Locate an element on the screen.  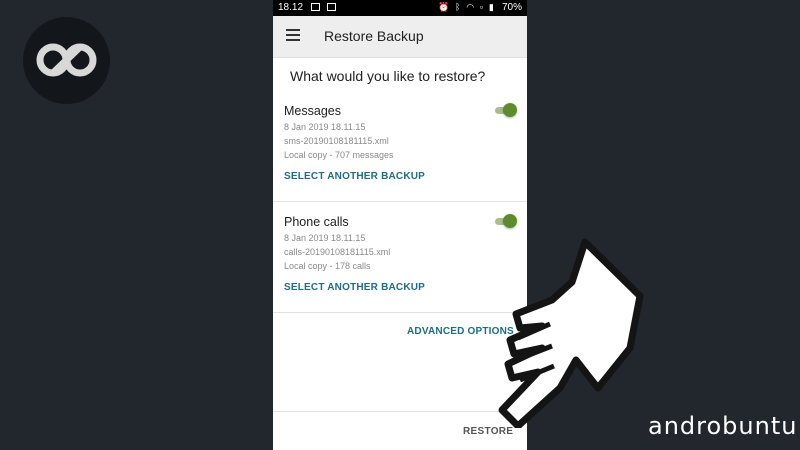
image-icon is located at coordinates (331, 7).